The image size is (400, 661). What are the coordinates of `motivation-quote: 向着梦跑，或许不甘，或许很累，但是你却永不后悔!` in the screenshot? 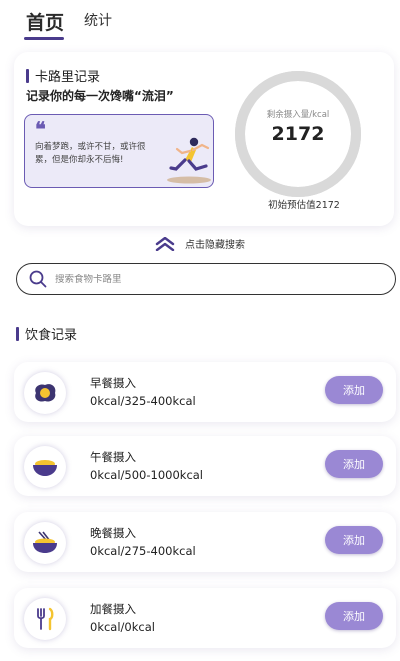 It's located at (90, 153).